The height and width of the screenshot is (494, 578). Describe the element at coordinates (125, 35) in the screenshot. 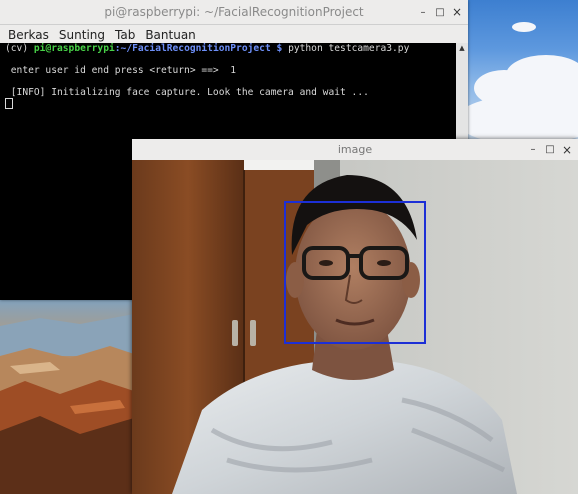

I see `menu-item-tab: Tab` at that location.